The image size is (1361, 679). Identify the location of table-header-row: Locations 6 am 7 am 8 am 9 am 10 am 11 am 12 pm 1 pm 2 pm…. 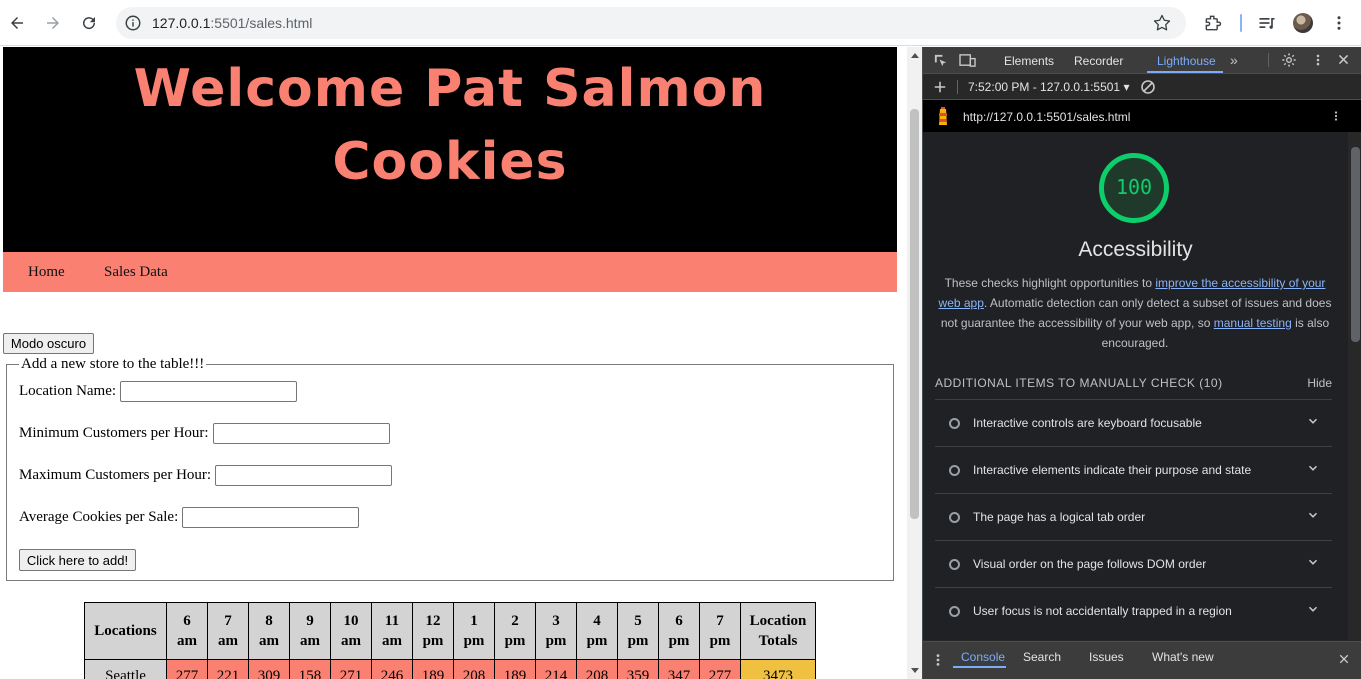
(450, 631).